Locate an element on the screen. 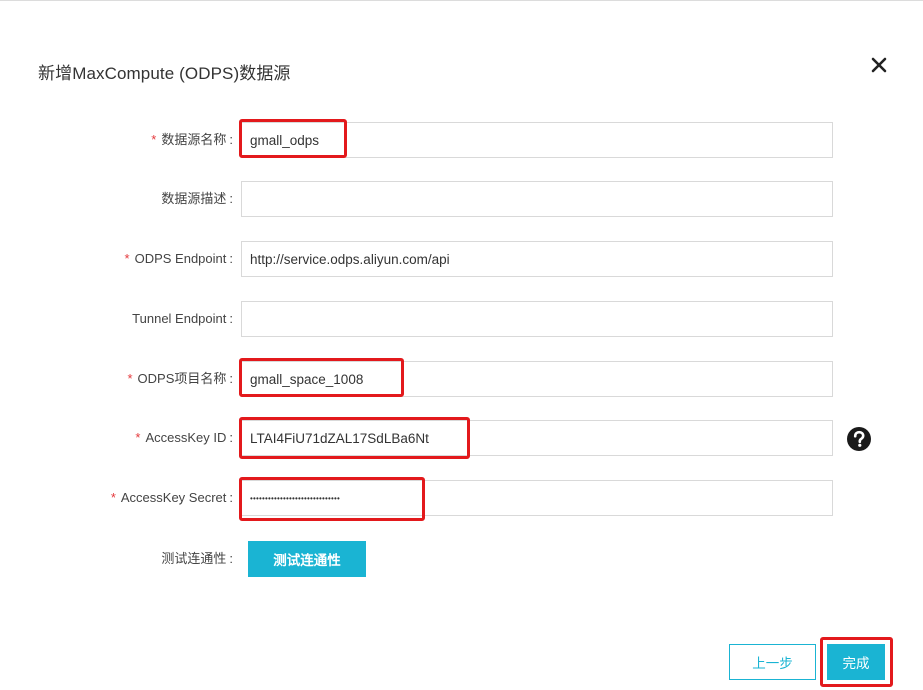  previous-step-button: 上一步 is located at coordinates (772, 662).